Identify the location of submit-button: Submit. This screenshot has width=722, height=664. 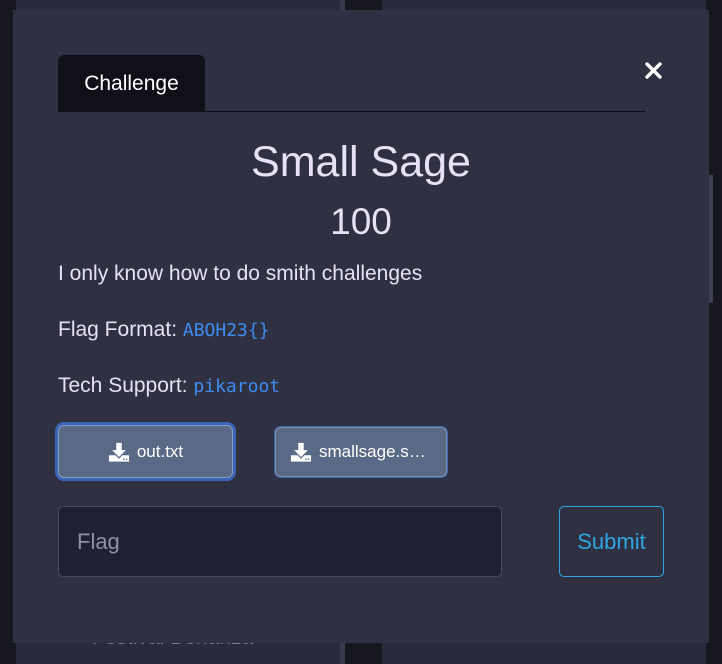
(611, 541).